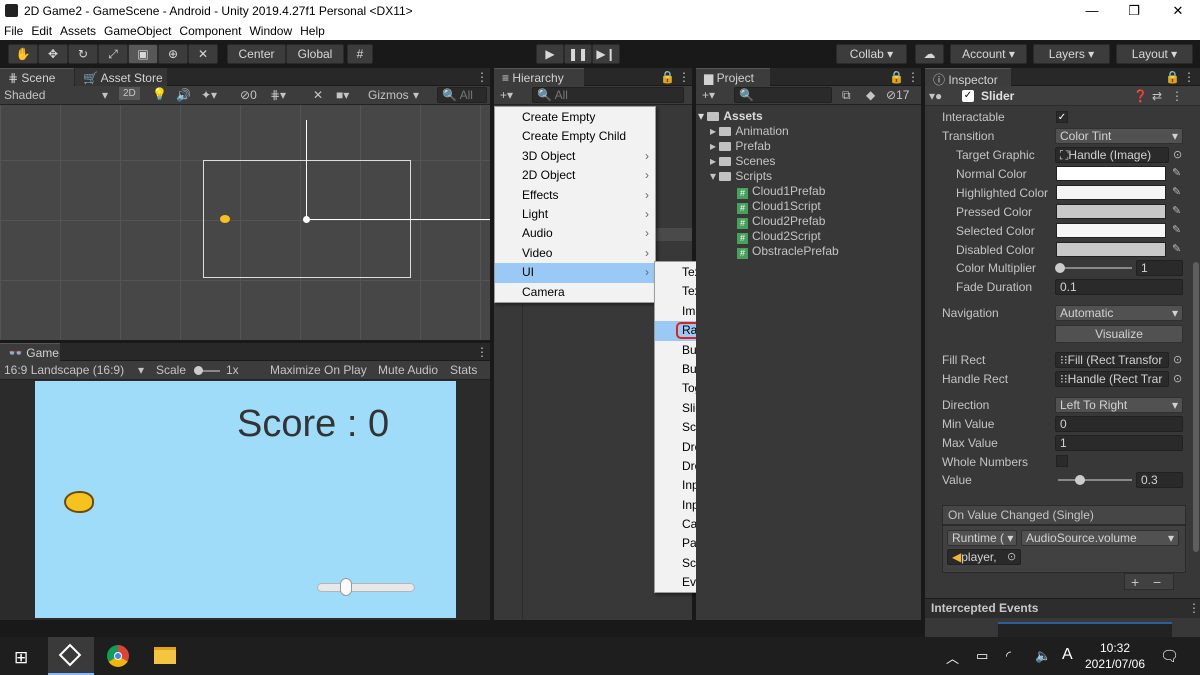 The image size is (1200, 675). Describe the element at coordinates (781, 221) in the screenshot. I see `project-script: # Cloud2Prefab` at that location.